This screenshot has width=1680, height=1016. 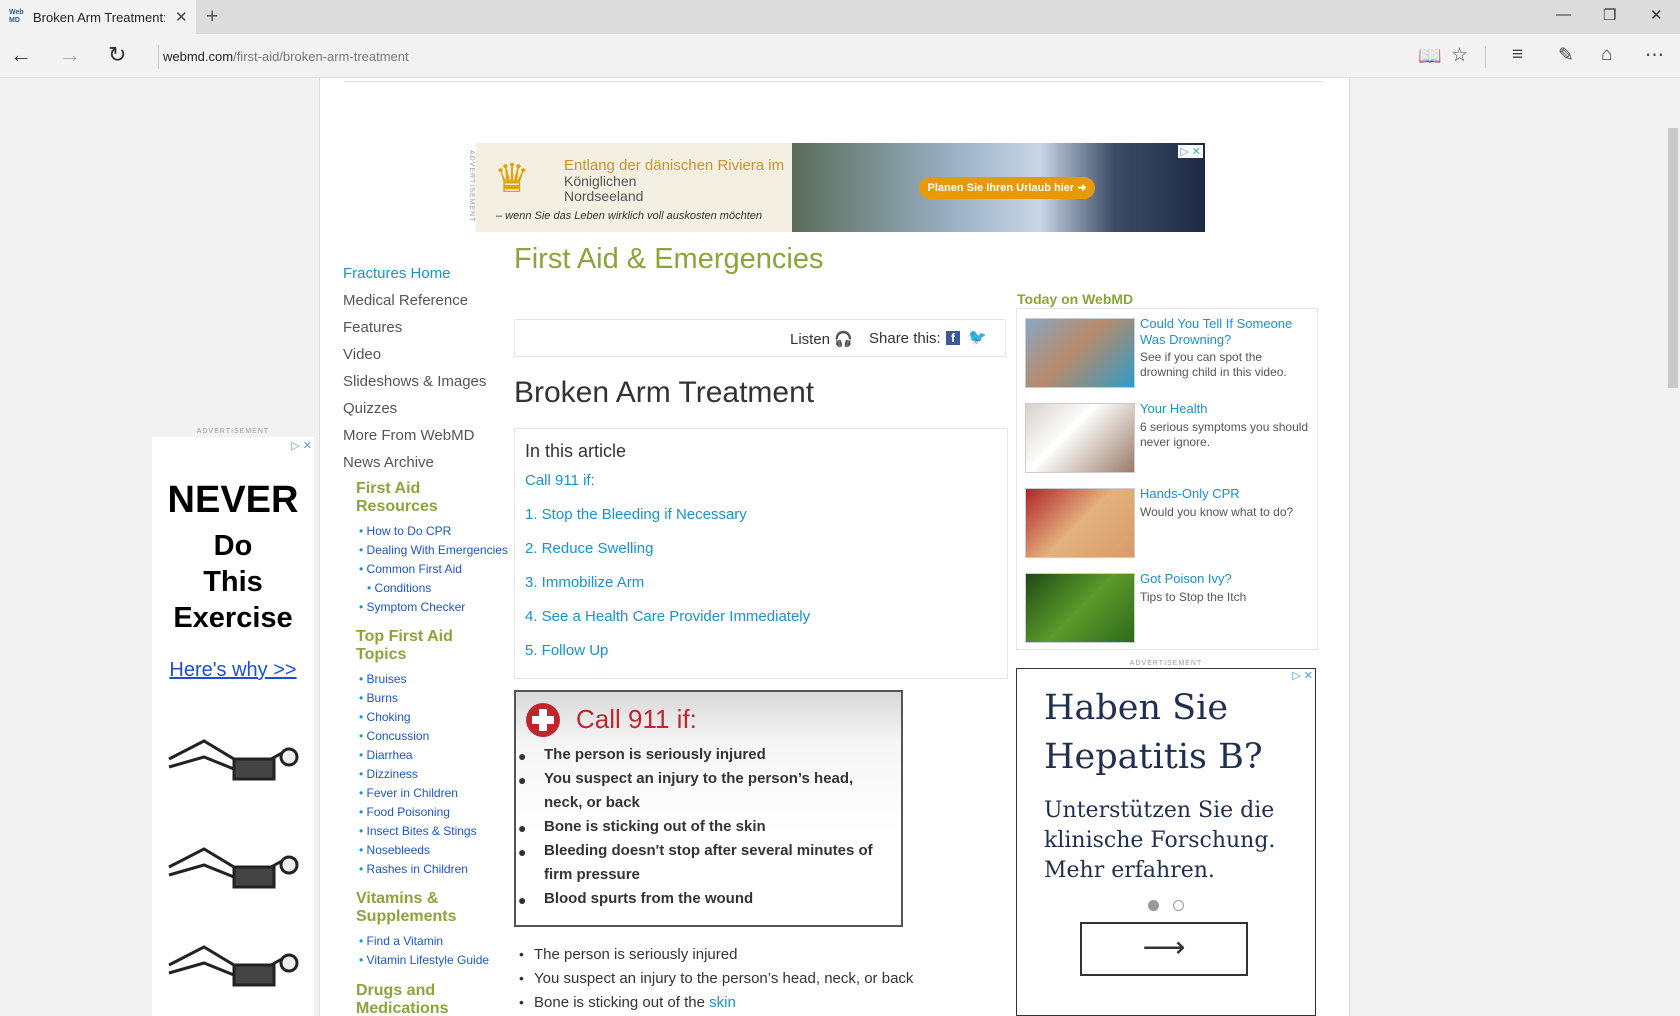 What do you see at coordinates (410, 569) in the screenshot?
I see `nav-link: Common First Aid` at bounding box center [410, 569].